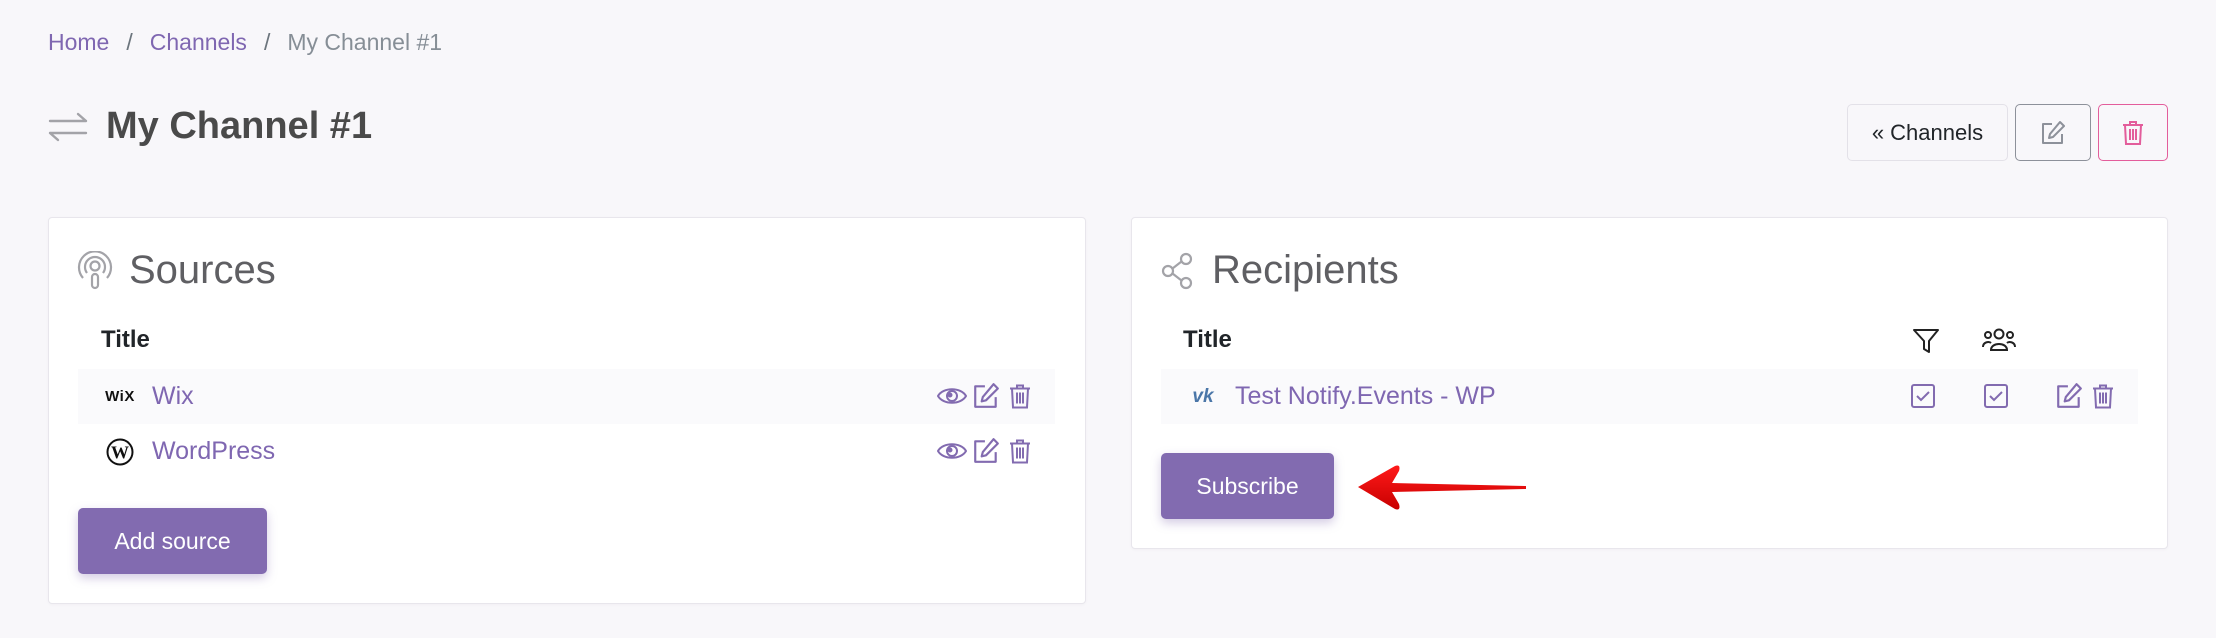 Image resolution: width=2216 pixels, height=638 pixels. I want to click on filter-checkbox, so click(1923, 396).